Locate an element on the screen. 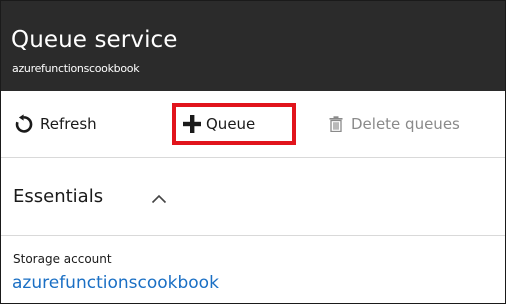 This screenshot has width=506, height=304. add-queue-button-label: Queue is located at coordinates (231, 124).